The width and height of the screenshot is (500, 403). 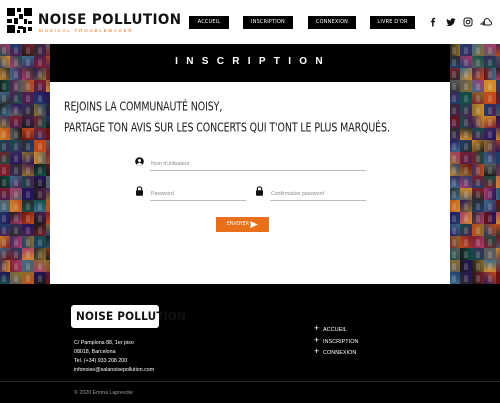 I want to click on brand-subtitle: MUSICAL TROUBLEMAKER, so click(x=86, y=30).